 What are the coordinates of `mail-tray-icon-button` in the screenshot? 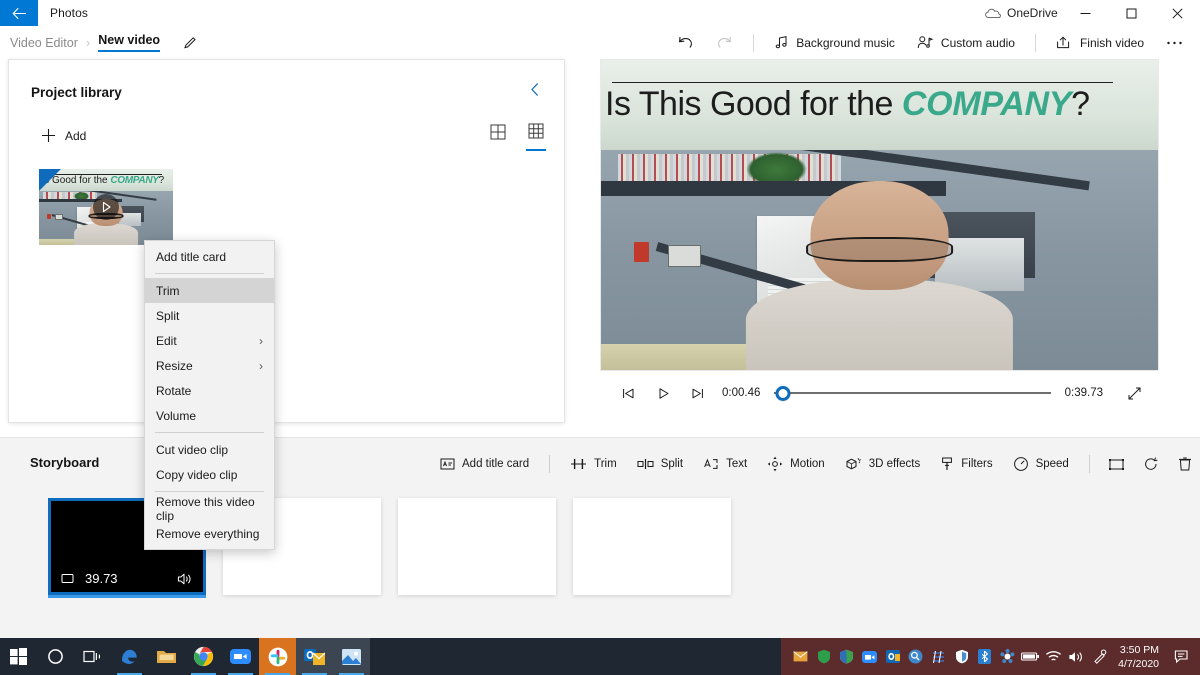 It's located at (800, 656).